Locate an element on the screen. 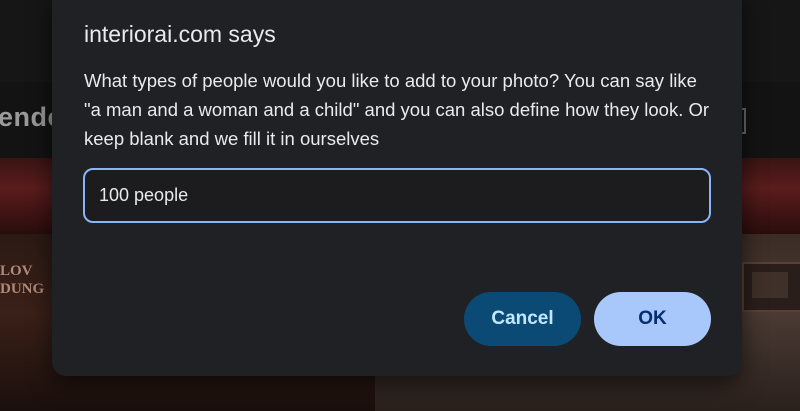 This screenshot has width=800, height=411. background-sign-line-2: DUNG is located at coordinates (22, 289).